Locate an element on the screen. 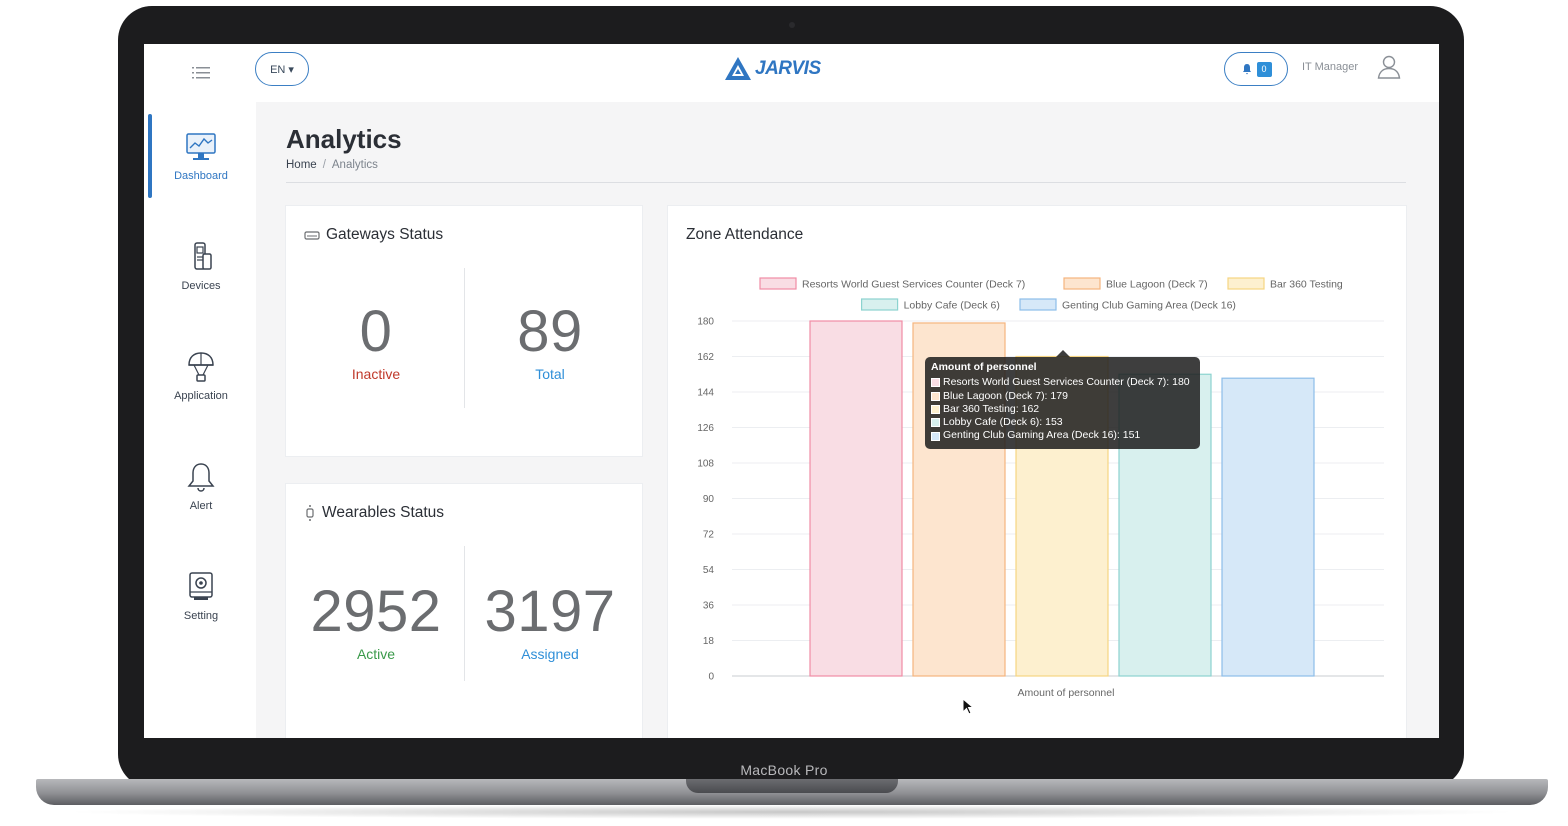 The image size is (1568, 826). laptop-shadow is located at coordinates (792, 812).